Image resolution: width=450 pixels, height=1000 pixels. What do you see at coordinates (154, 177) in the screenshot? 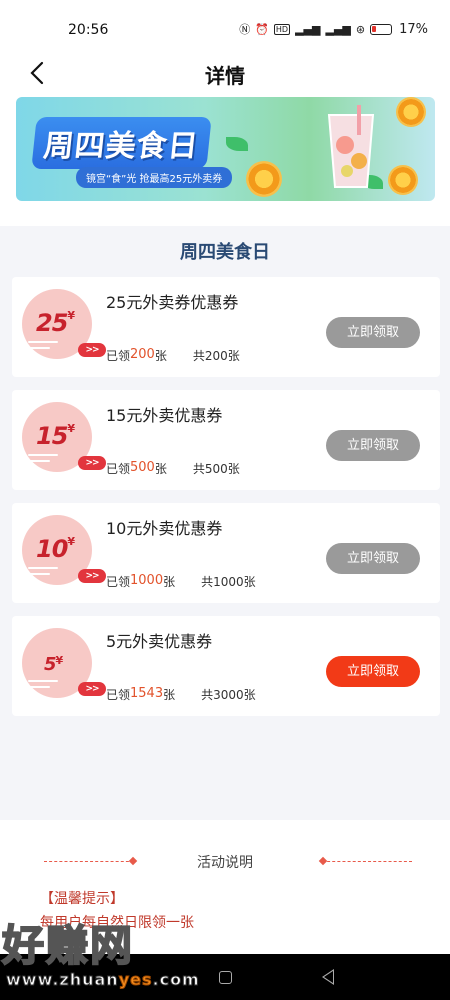
I see `banner-subtitle: 镜宫“食”光 抢最高25元外卖券` at bounding box center [154, 177].